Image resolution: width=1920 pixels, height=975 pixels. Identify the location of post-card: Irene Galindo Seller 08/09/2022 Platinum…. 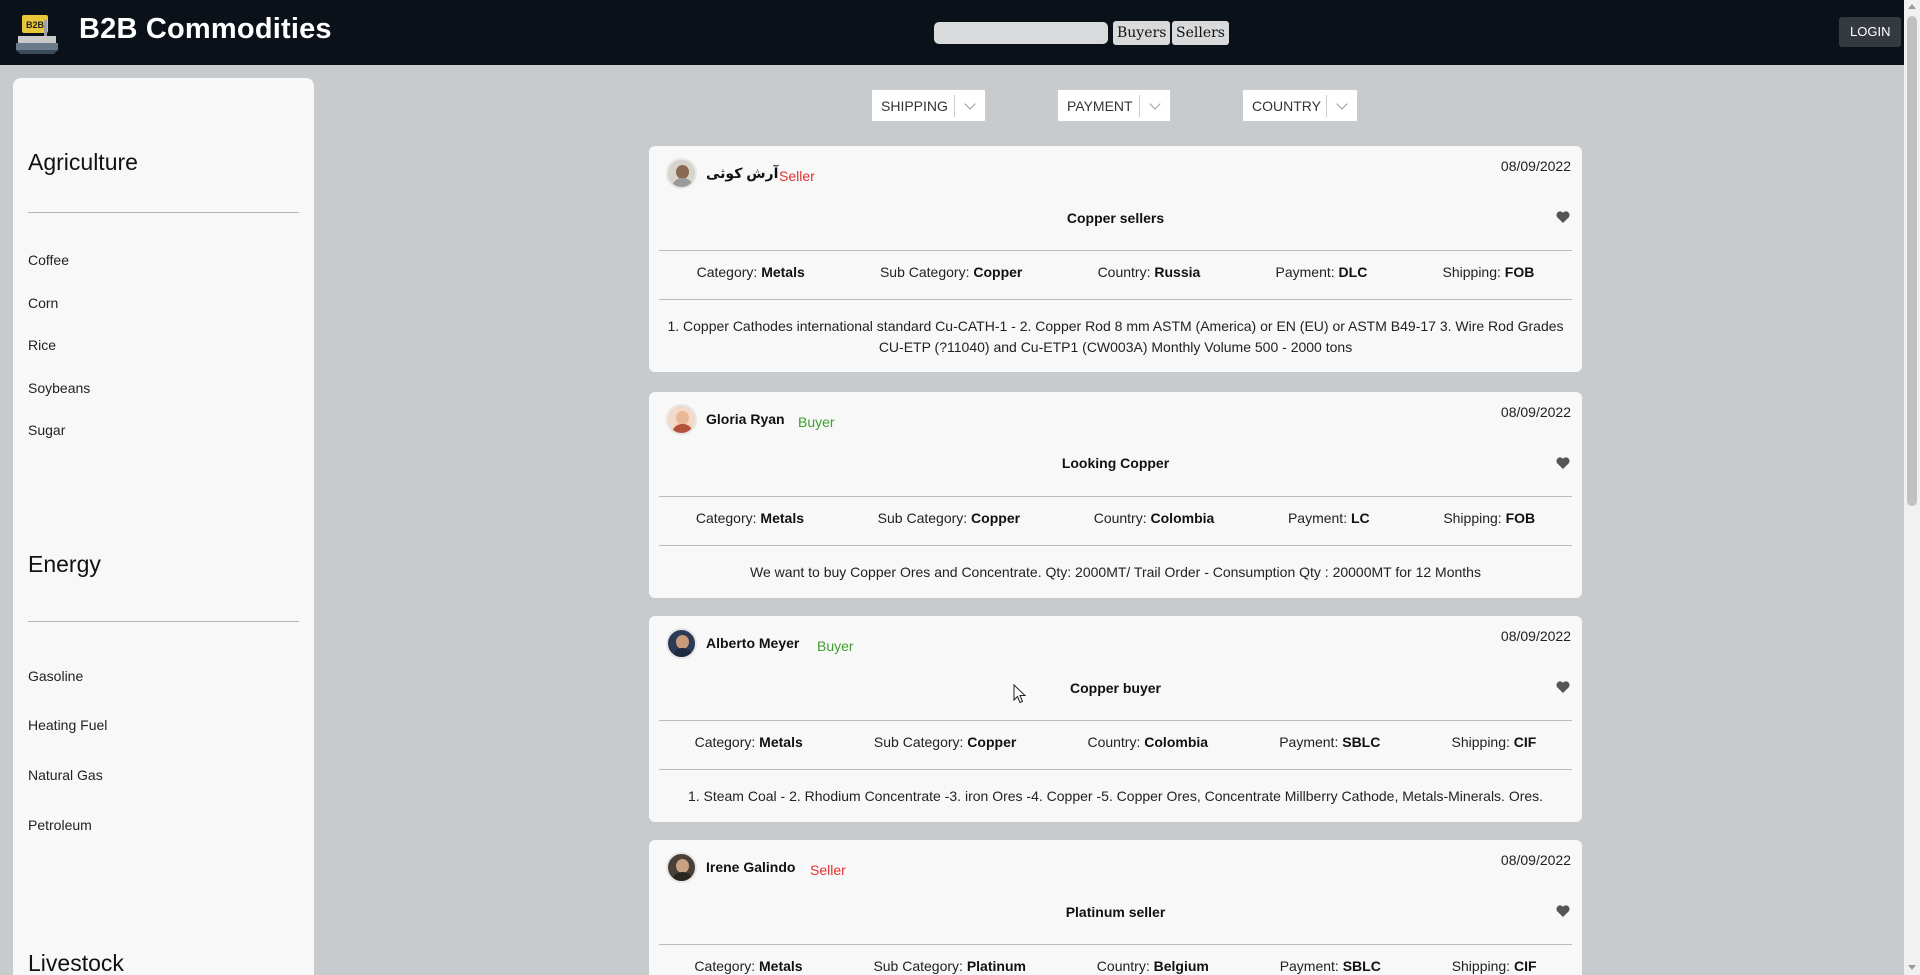
(1115, 907).